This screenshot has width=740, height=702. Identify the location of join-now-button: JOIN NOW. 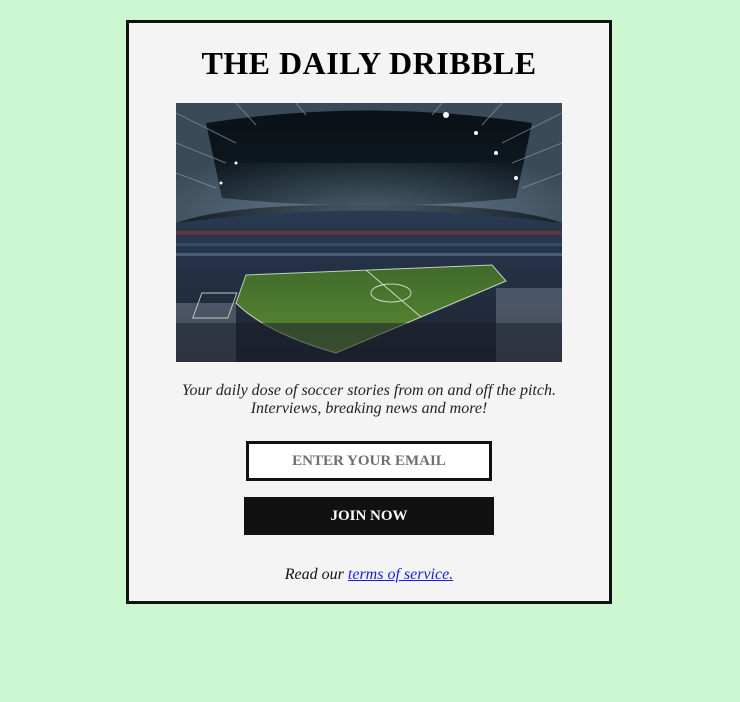
(369, 516).